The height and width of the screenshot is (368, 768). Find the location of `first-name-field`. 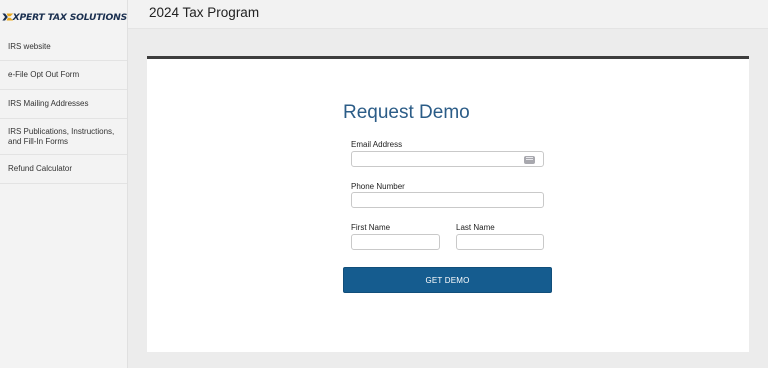

first-name-field is located at coordinates (395, 245).